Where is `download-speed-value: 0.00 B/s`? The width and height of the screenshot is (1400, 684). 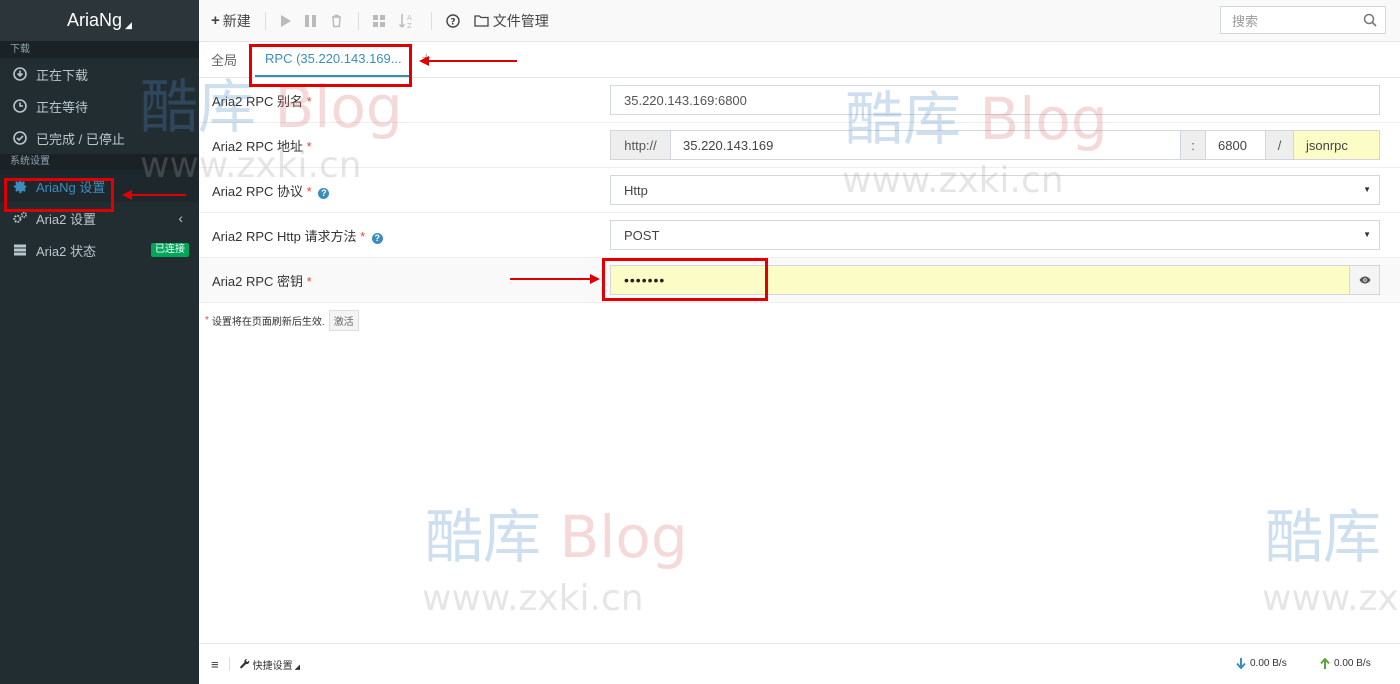
download-speed-value: 0.00 B/s is located at coordinates (1268, 663).